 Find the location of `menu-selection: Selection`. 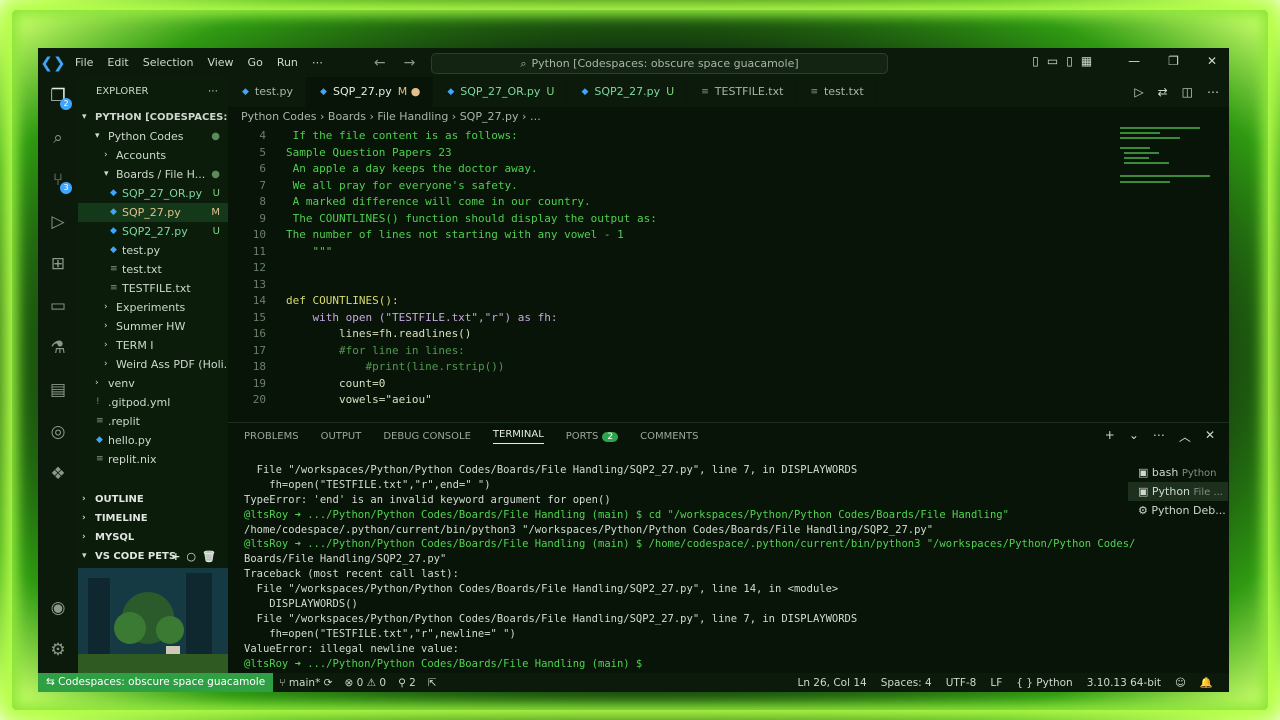

menu-selection: Selection is located at coordinates (168, 62).